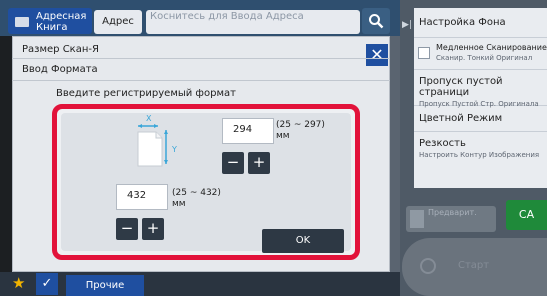 Image resolution: width=547 pixels, height=296 pixels. I want to click on x-size-input: 432, so click(142, 197).